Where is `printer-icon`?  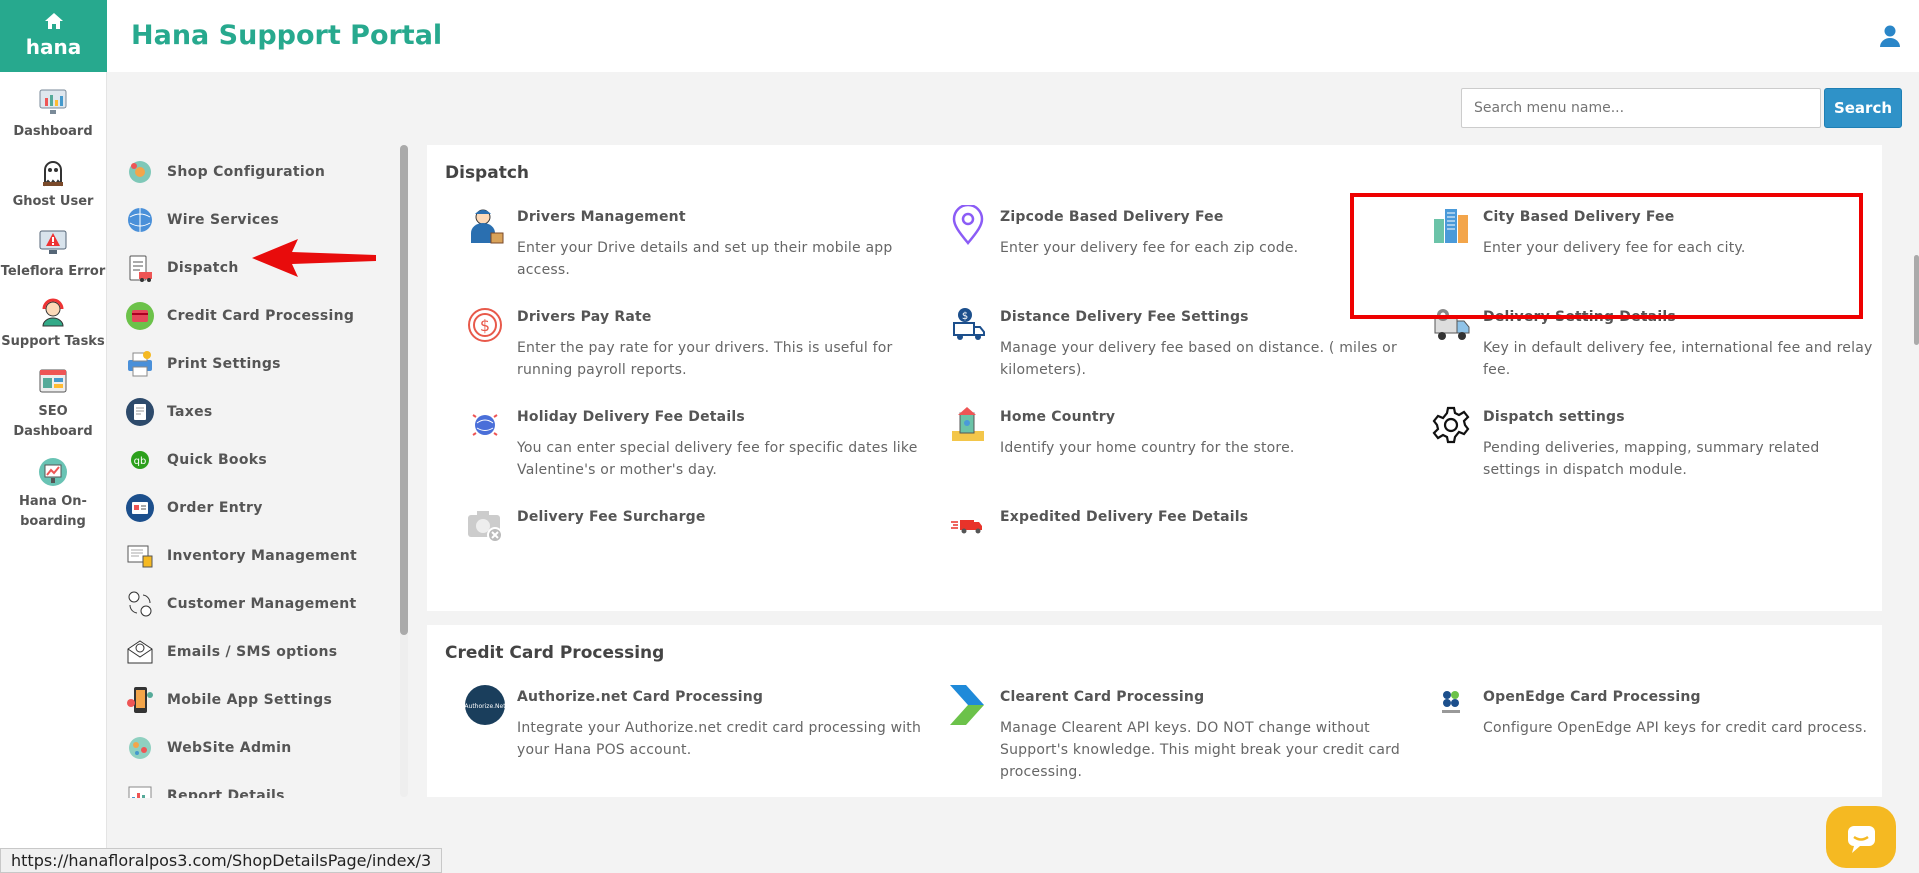 printer-icon is located at coordinates (140, 364).